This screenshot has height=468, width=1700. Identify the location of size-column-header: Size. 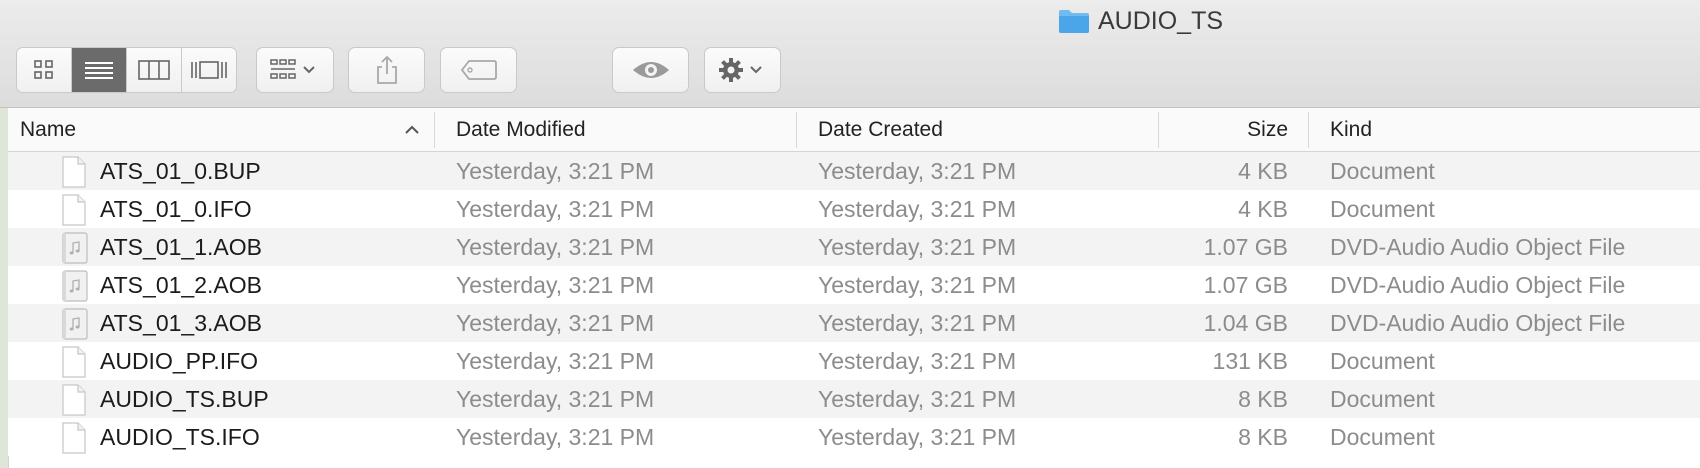
(1223, 129).